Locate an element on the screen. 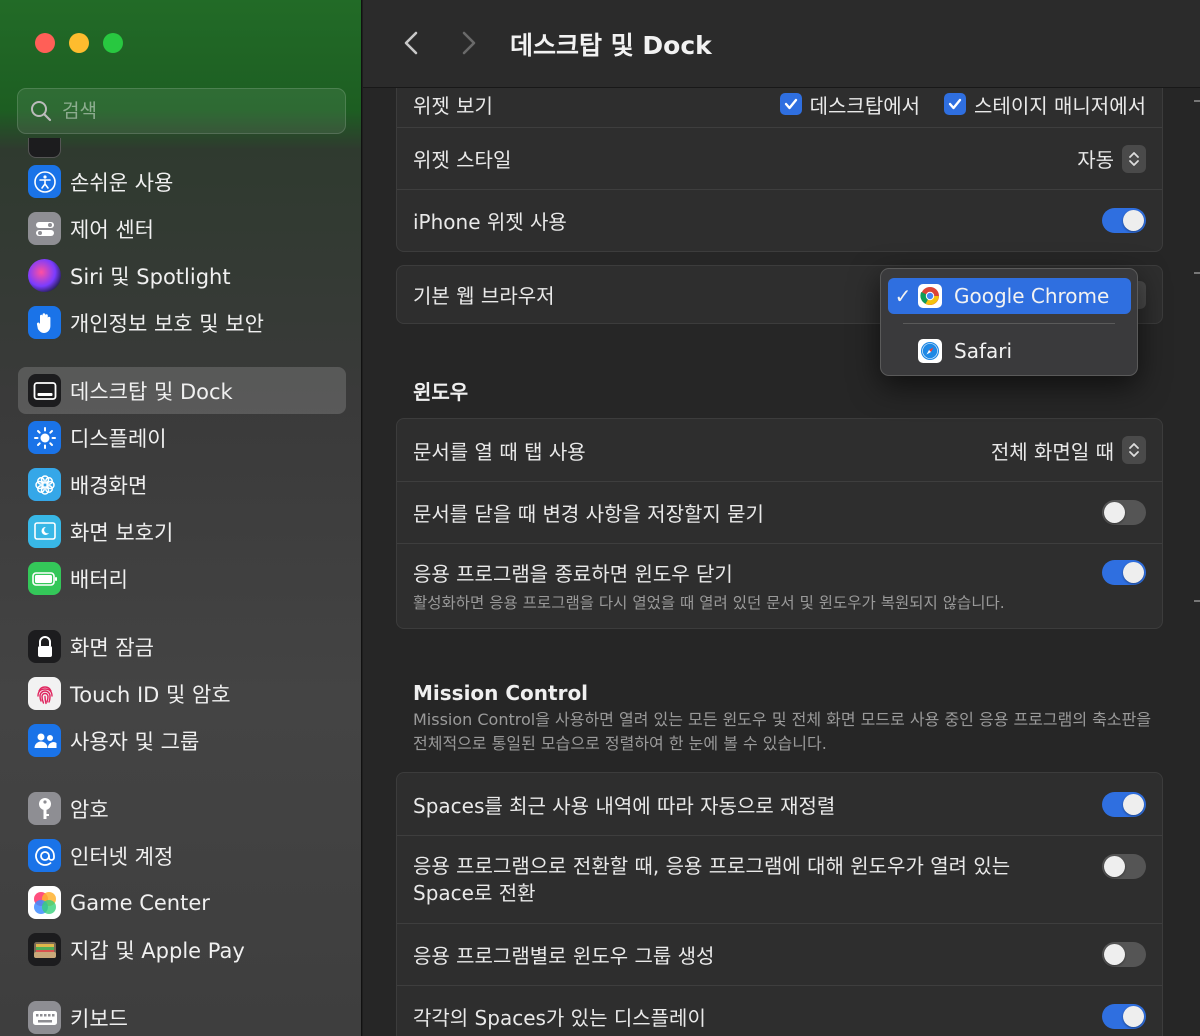  window-controls is located at coordinates (79, 43).